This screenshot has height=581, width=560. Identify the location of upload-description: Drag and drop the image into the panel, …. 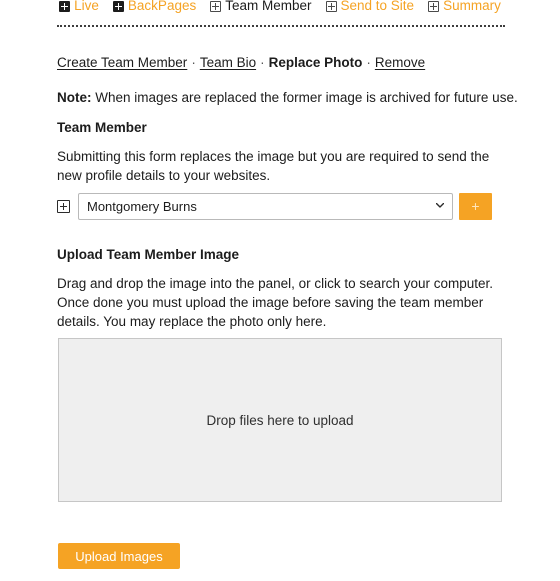
(275, 302).